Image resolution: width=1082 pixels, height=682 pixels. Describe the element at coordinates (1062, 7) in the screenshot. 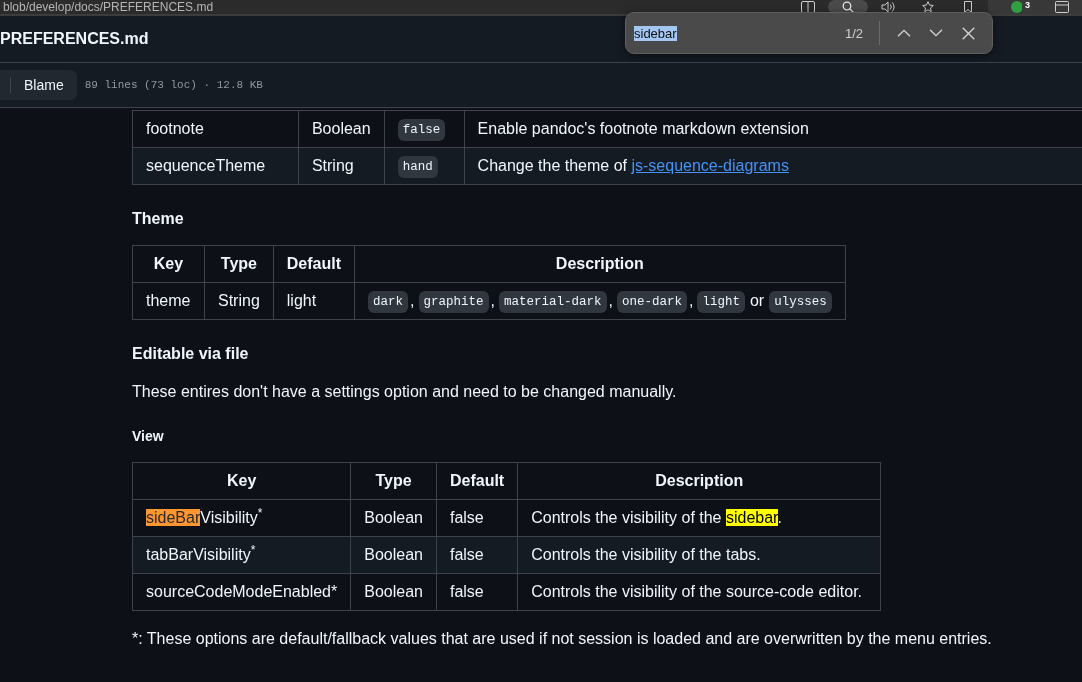

I see `window-icon` at that location.